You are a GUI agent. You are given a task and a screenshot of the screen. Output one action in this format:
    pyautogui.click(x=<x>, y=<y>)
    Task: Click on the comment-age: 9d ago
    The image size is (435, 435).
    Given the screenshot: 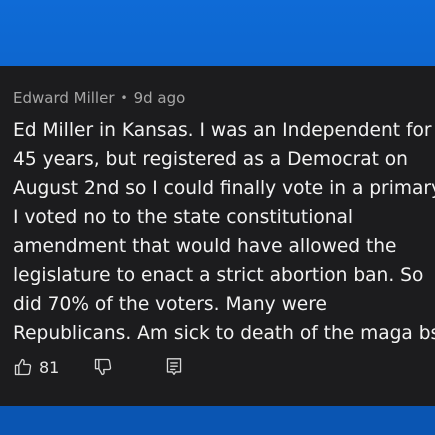 What is the action you would take?
    pyautogui.click(x=159, y=98)
    